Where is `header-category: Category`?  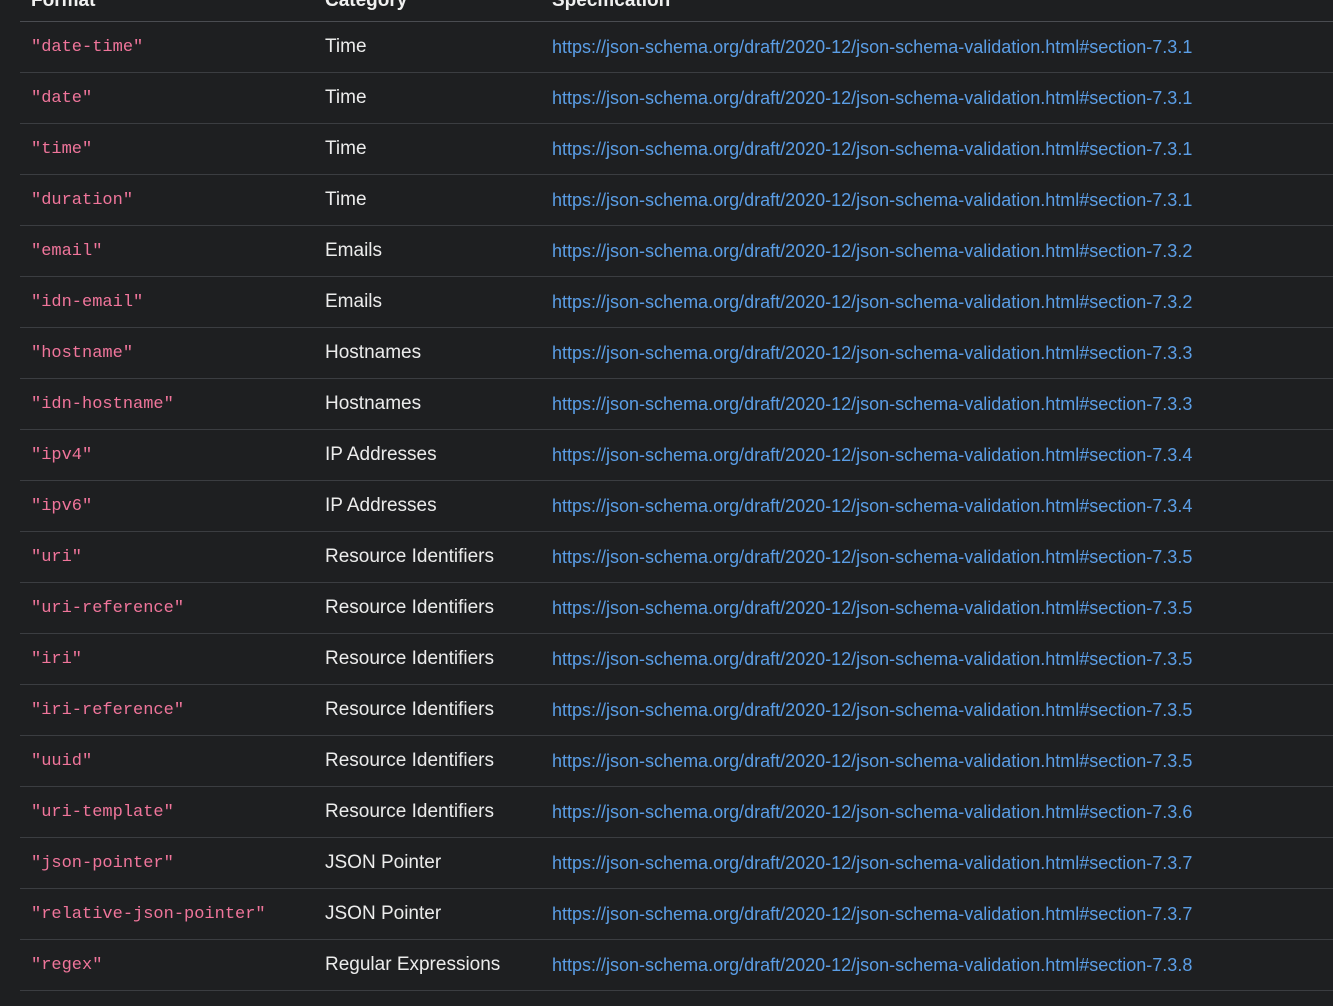
header-category: Category is located at coordinates (366, 5).